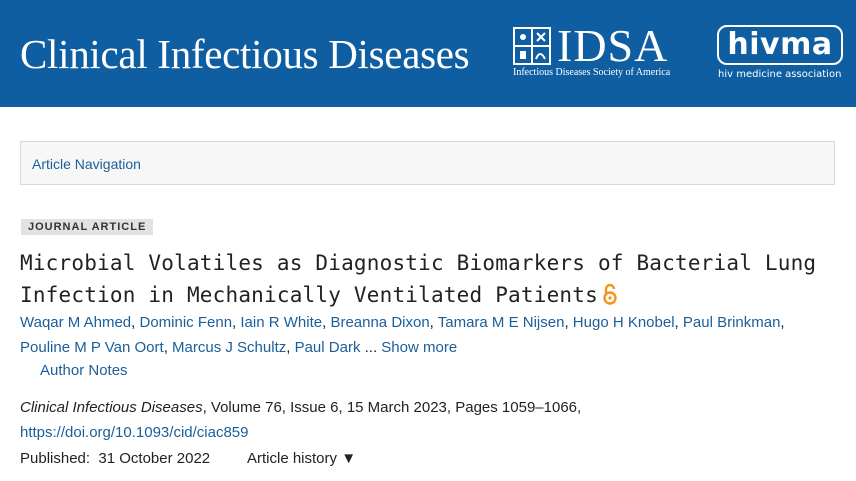 The image size is (856, 481). What do you see at coordinates (780, 74) in the screenshot?
I see `hivma-logo-subtitle: hiv medicine association` at bounding box center [780, 74].